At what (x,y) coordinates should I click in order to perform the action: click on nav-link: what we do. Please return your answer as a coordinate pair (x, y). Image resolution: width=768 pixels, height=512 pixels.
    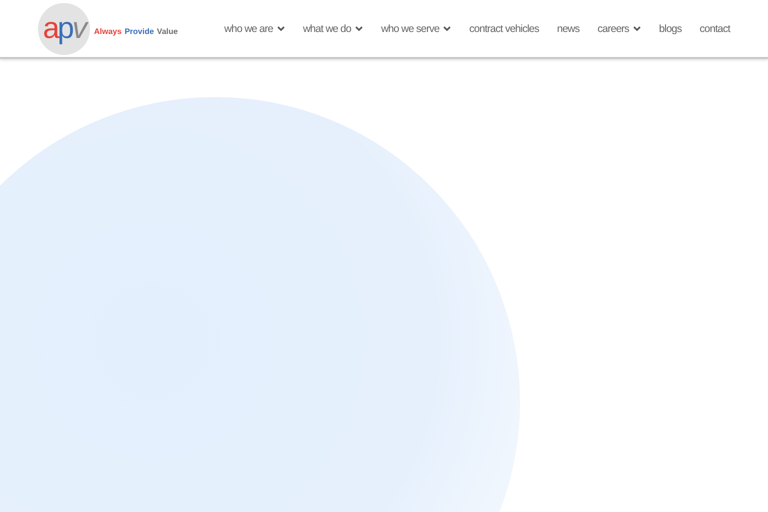
    Looking at the image, I should click on (333, 28).